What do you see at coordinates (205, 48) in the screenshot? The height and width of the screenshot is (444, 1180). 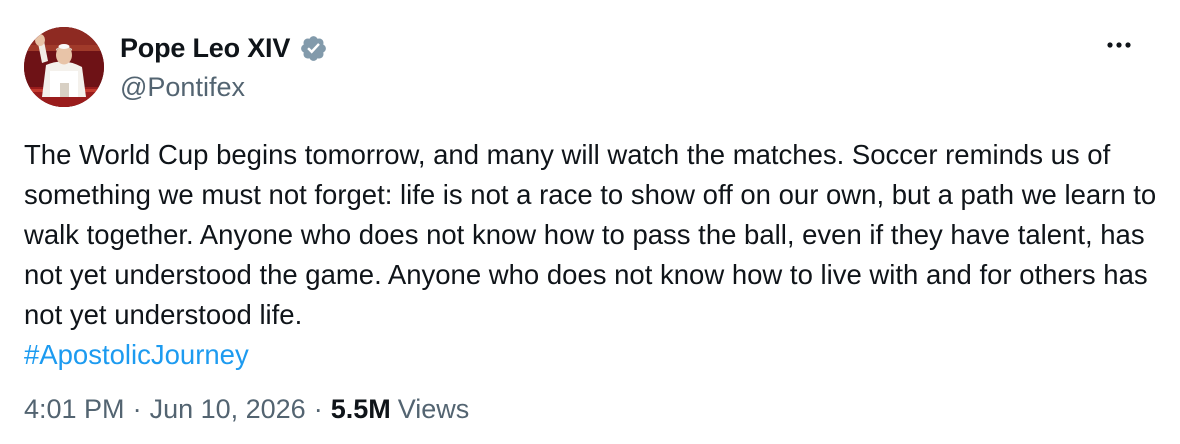 I see `author-display-name: Pope Leo XIV` at bounding box center [205, 48].